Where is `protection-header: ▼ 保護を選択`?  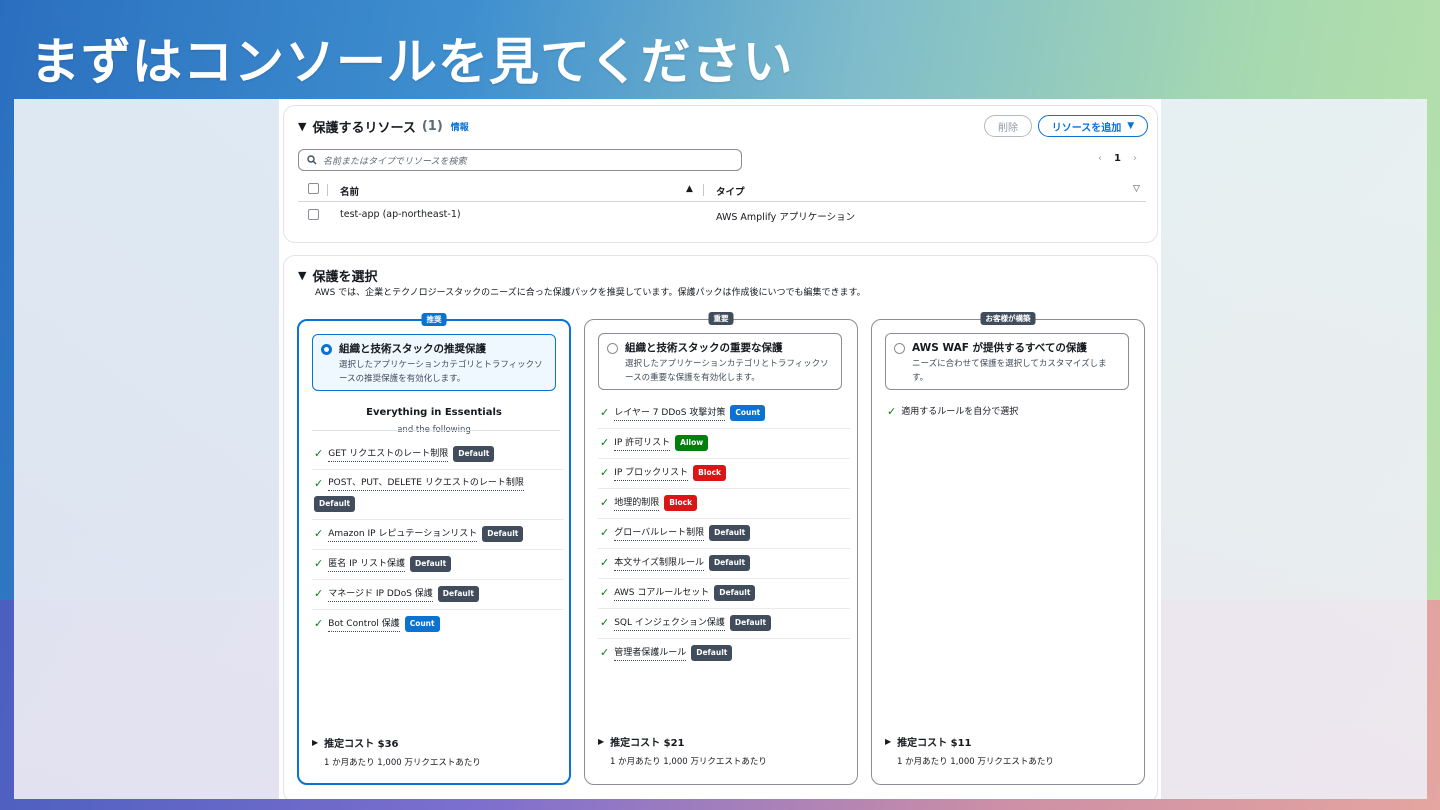
protection-header: ▼ 保護を選択 is located at coordinates (337, 275).